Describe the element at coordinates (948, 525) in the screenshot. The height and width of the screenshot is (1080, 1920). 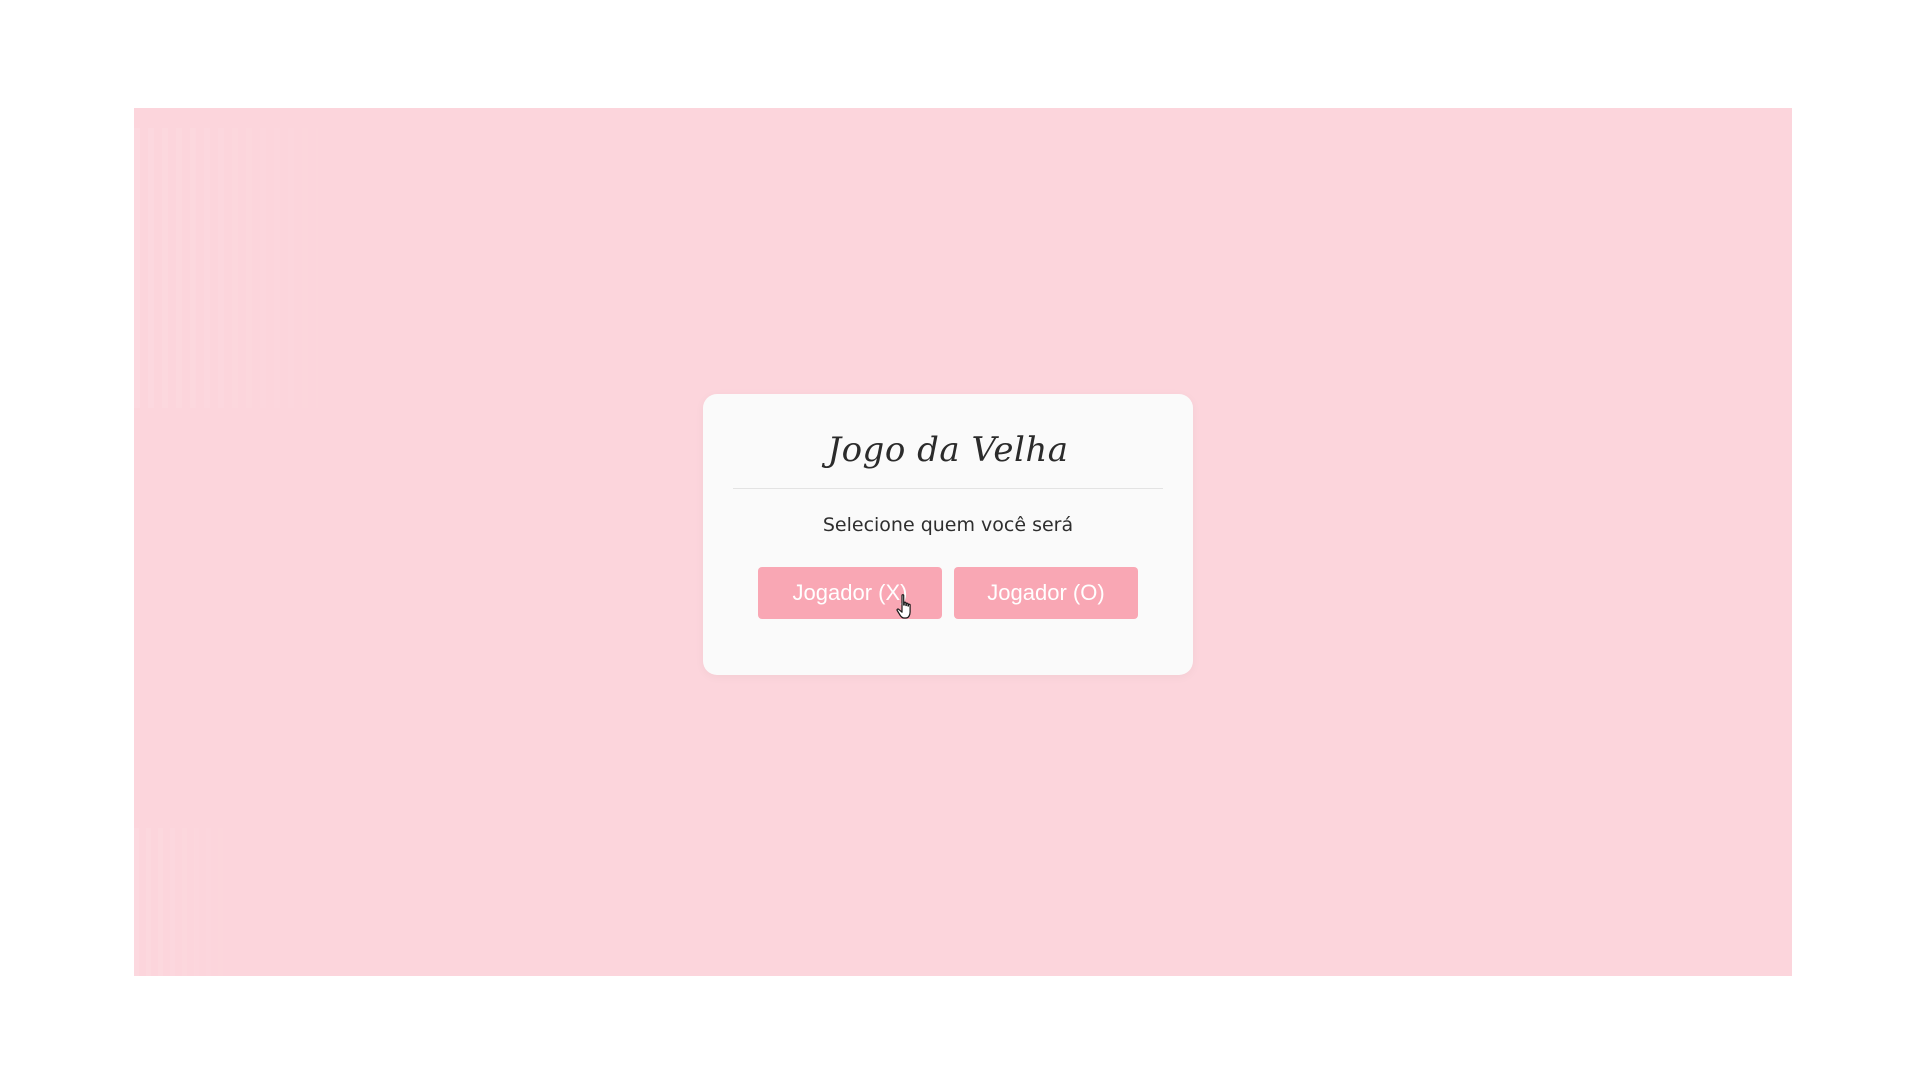
I see `dialog-prompt: Selecione quem você será` at that location.